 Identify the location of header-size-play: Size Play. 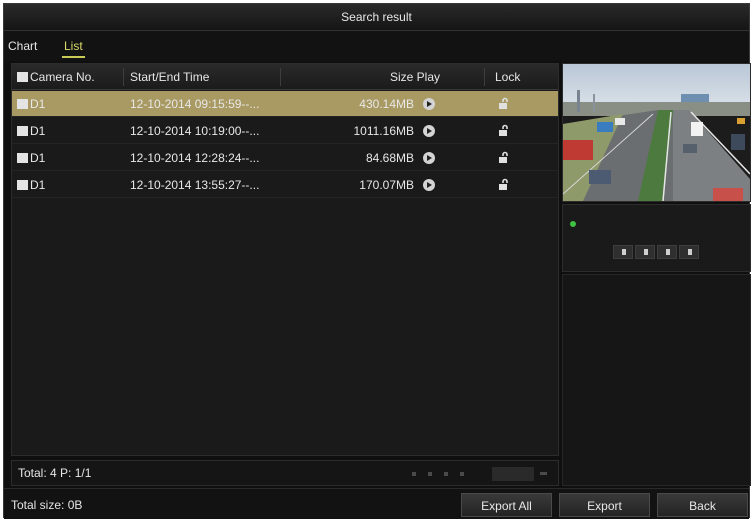
(415, 77).